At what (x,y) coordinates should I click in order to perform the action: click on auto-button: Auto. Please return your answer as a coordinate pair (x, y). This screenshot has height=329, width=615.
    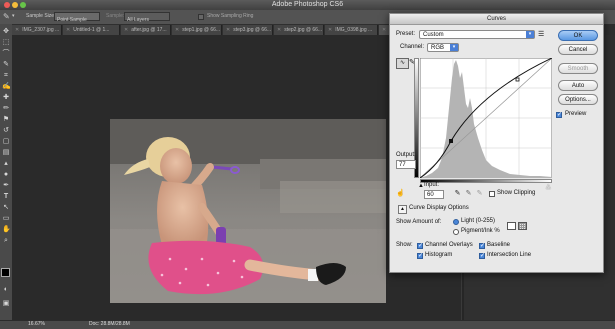
    Looking at the image, I should click on (578, 85).